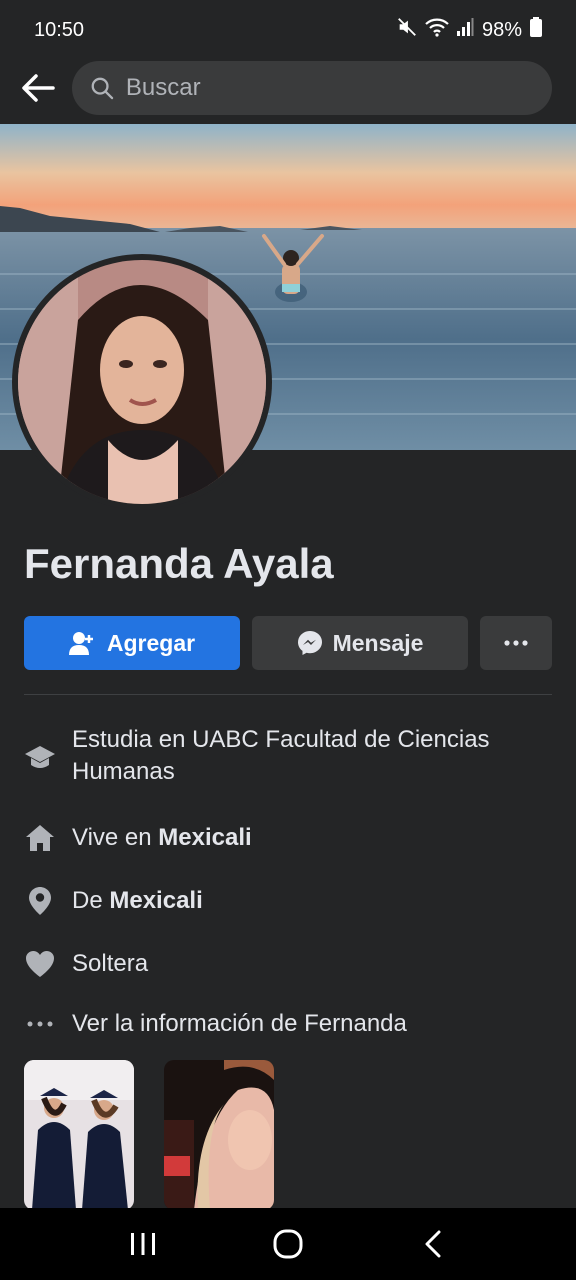  What do you see at coordinates (288, 30) in the screenshot?
I see `status-bar: 10:50 98%` at bounding box center [288, 30].